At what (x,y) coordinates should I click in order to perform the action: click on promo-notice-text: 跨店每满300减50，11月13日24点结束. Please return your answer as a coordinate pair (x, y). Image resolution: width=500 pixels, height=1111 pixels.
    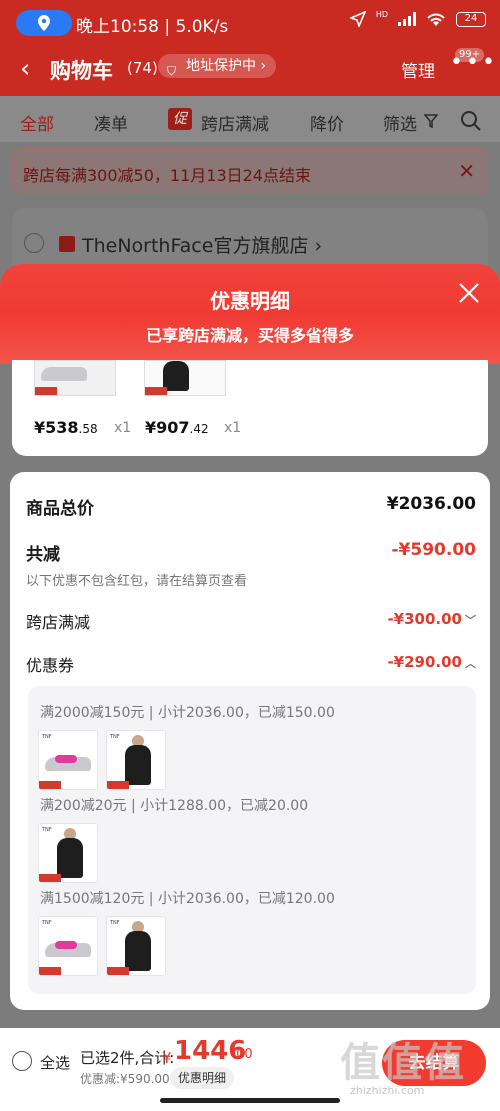
    Looking at the image, I should click on (167, 175).